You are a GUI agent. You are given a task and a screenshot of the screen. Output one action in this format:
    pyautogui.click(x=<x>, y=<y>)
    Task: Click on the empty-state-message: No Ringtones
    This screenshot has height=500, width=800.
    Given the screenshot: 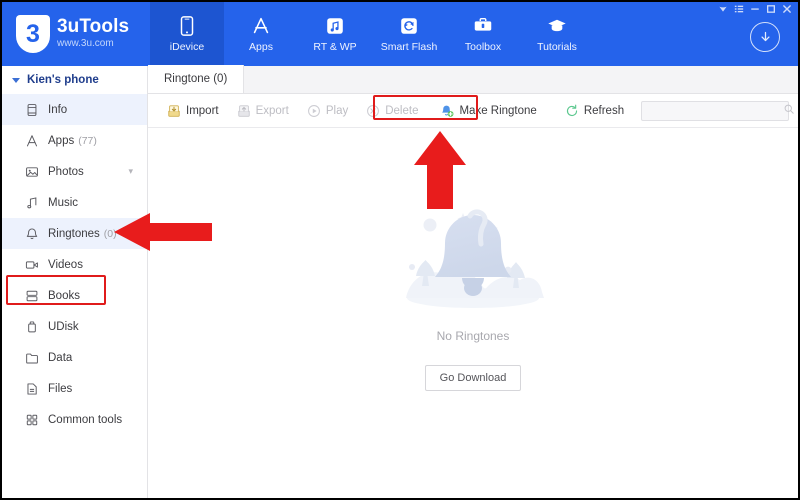 What is the action you would take?
    pyautogui.click(x=473, y=335)
    